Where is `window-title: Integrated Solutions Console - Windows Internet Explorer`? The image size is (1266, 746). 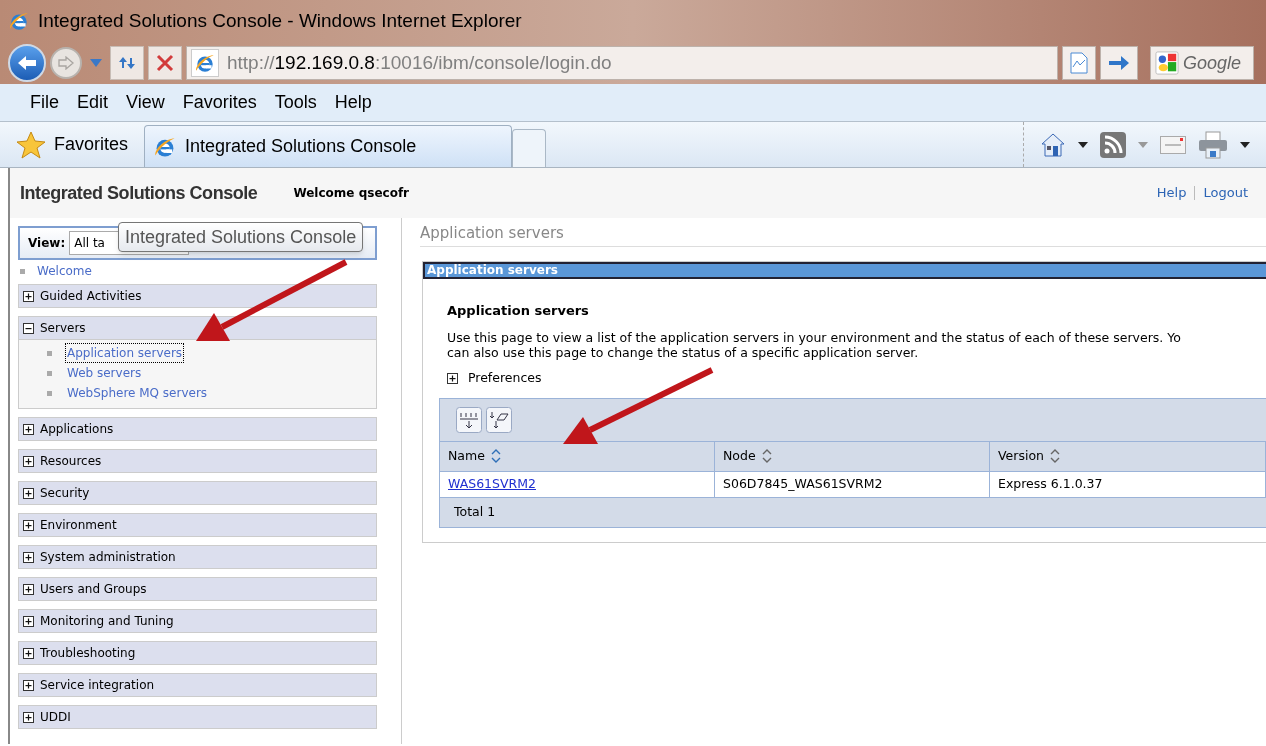
window-title: Integrated Solutions Console - Windows Internet Explorer is located at coordinates (280, 20).